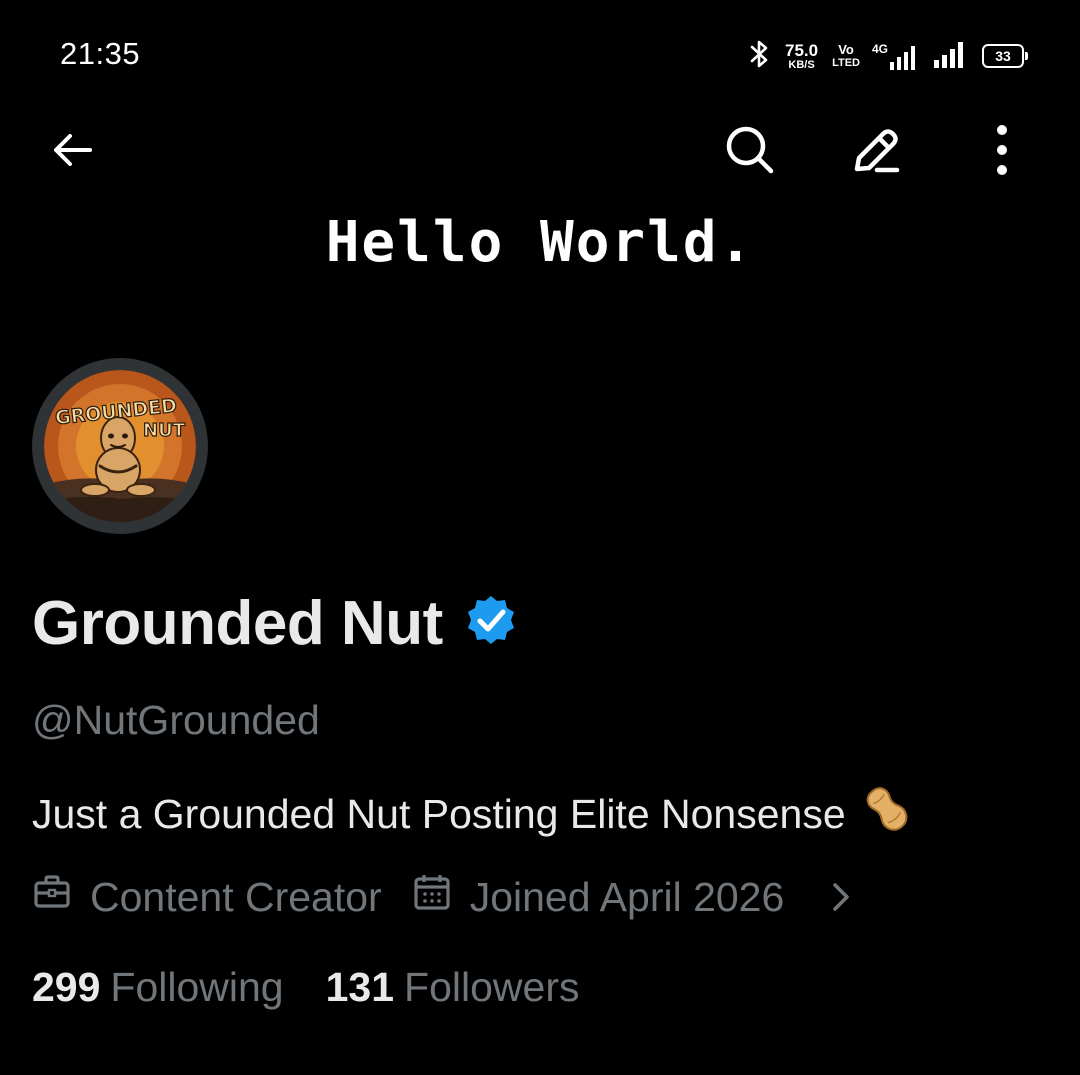  What do you see at coordinates (432, 897) in the screenshot?
I see `calendar-icon` at bounding box center [432, 897].